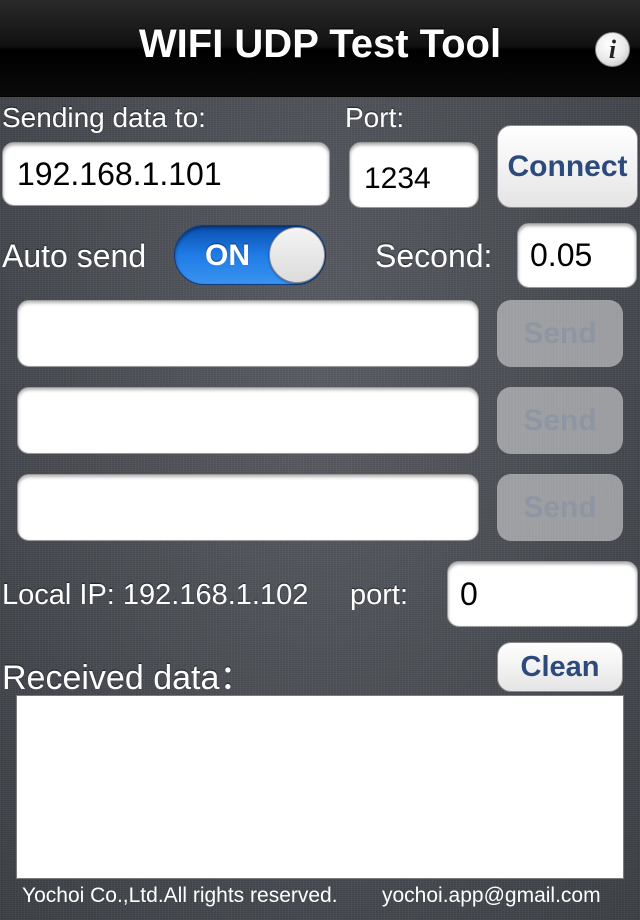 Image resolution: width=640 pixels, height=920 pixels. What do you see at coordinates (297, 255) in the screenshot?
I see `toggle-knob` at bounding box center [297, 255].